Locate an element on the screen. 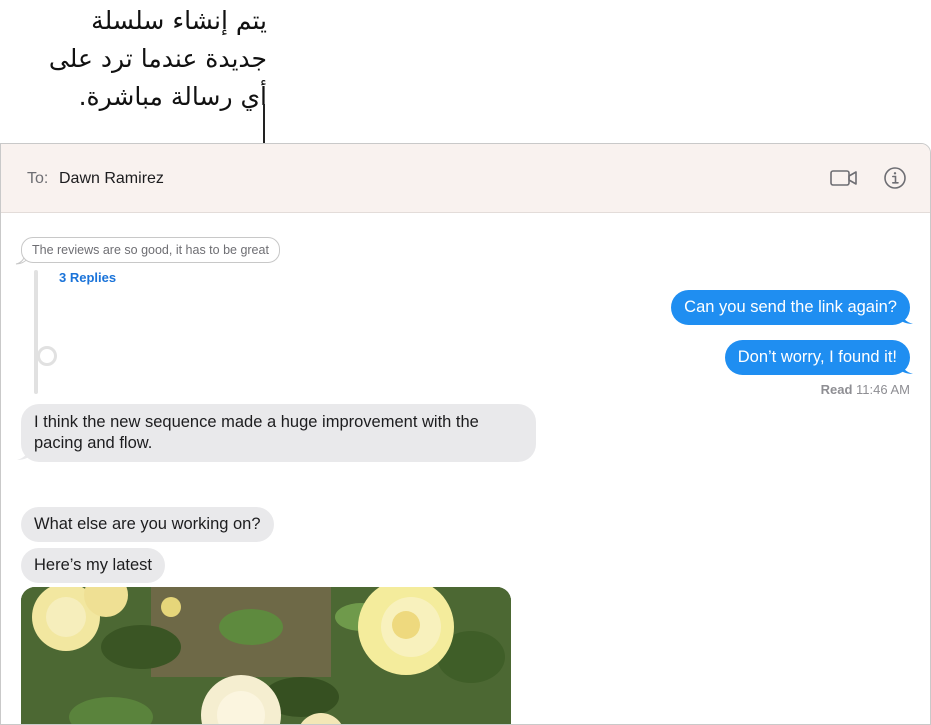 The image size is (931, 725). sent-message-bubble: Can you send the link again? is located at coordinates (790, 307).